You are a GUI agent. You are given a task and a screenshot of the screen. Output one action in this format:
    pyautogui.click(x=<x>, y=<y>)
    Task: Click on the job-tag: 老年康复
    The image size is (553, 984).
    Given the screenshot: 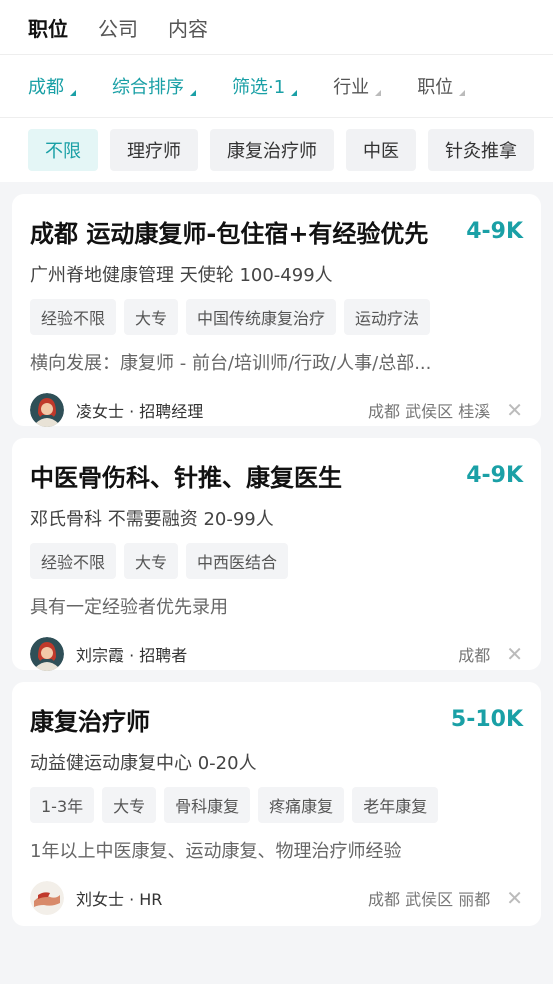 What is the action you would take?
    pyautogui.click(x=395, y=805)
    